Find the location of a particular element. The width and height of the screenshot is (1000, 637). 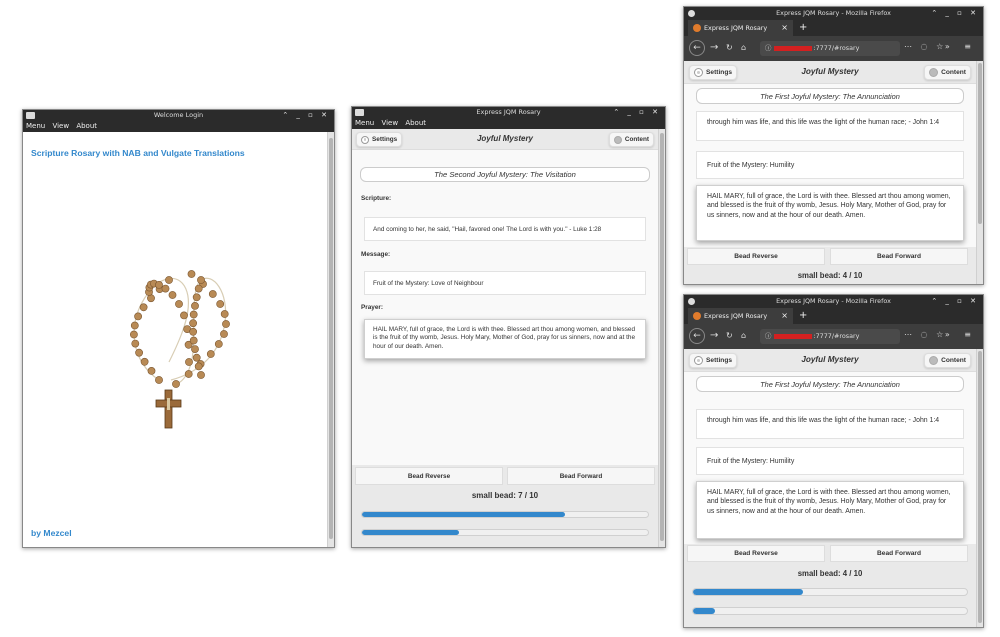

window-titlebar: Express JQM Rosary ⌃ _ ▫ ✕ is located at coordinates (508, 112).